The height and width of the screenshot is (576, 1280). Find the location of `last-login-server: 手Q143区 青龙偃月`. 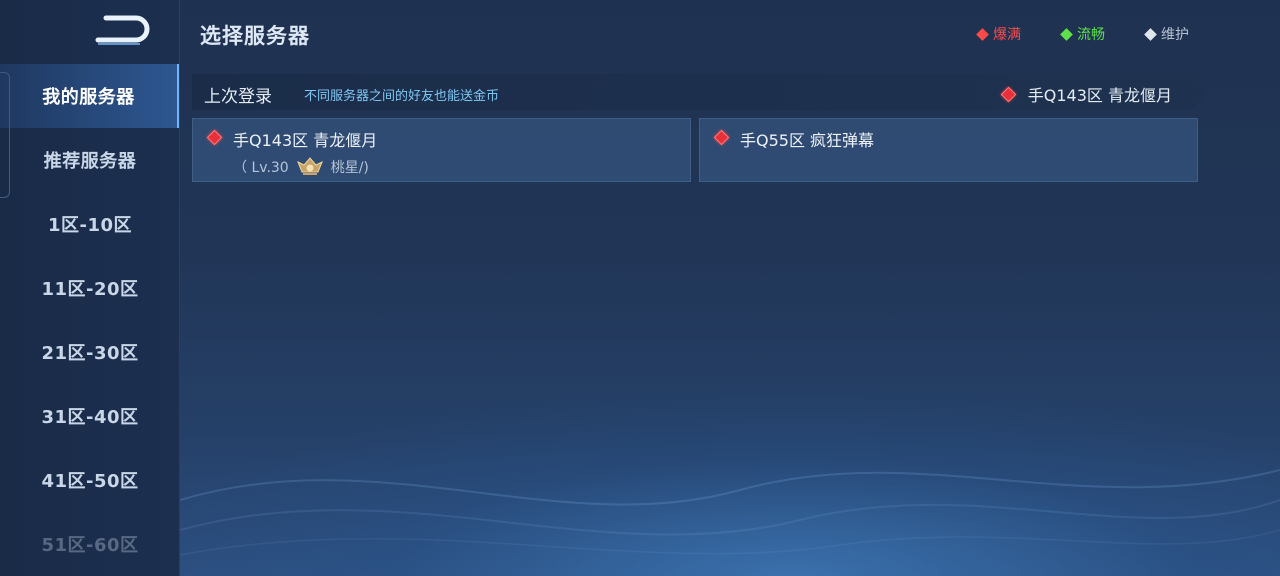

last-login-server: 手Q143区 青龙偃月 is located at coordinates (1086, 94).